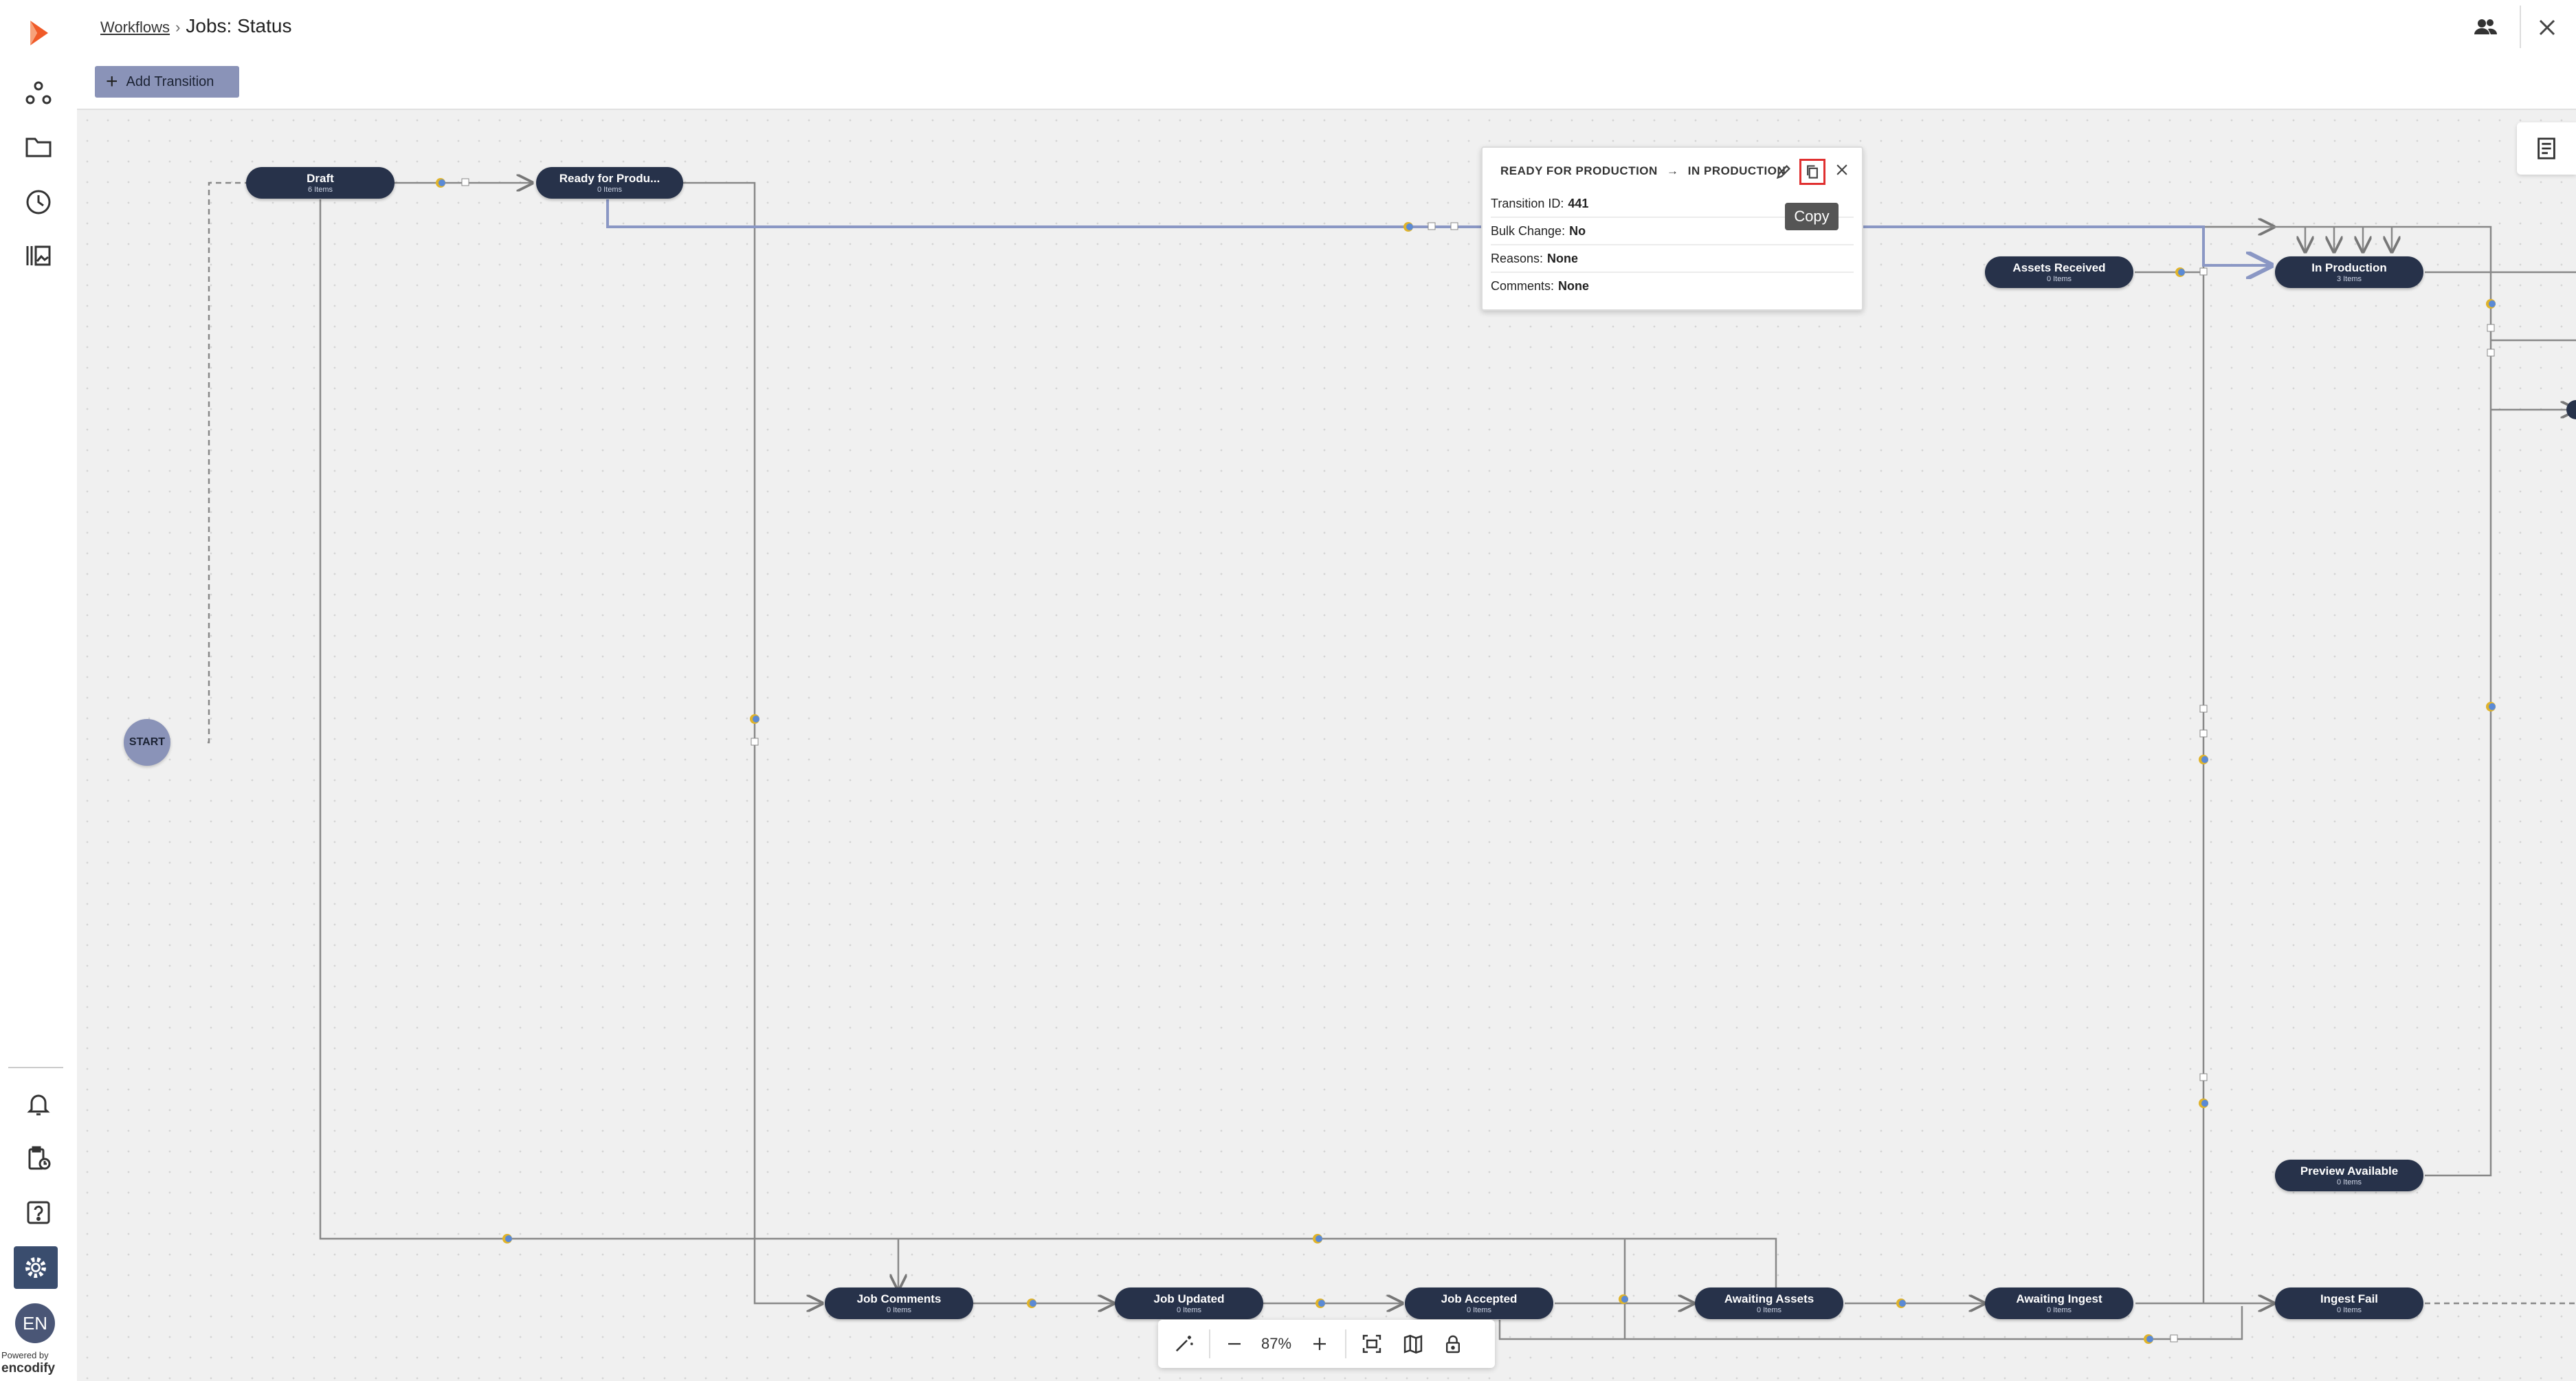 This screenshot has width=2576, height=1381. I want to click on popup-title: READY FOR PRODUCTION → IN PRODUCTION, so click(1643, 171).